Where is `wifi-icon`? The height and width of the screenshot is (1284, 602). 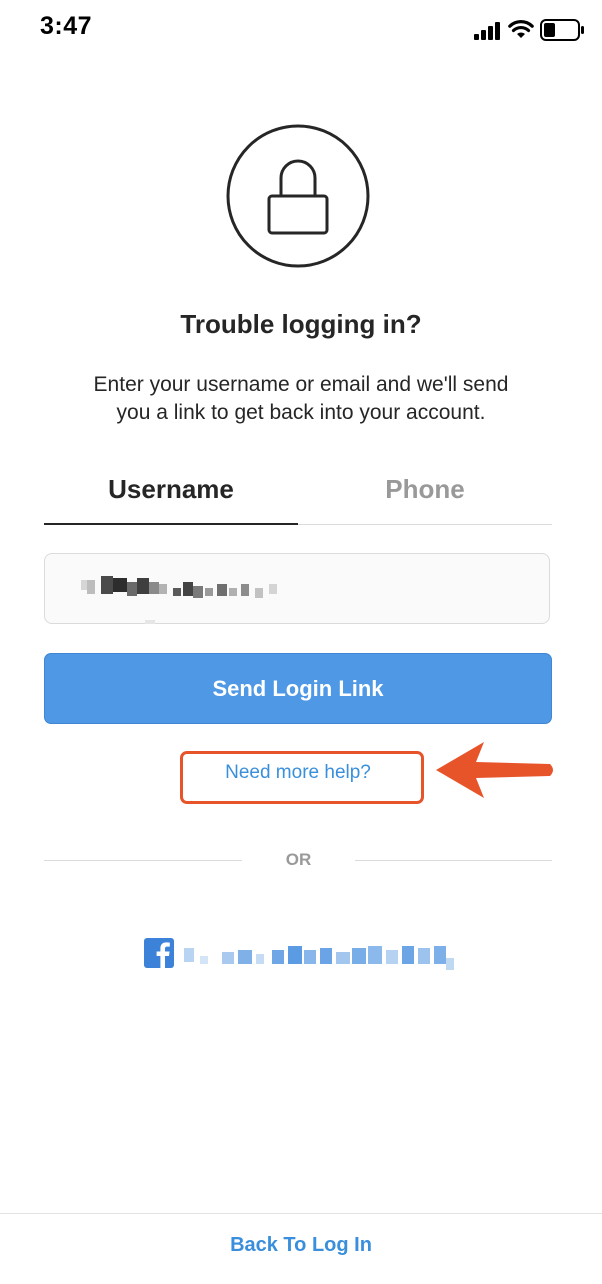 wifi-icon is located at coordinates (521, 29).